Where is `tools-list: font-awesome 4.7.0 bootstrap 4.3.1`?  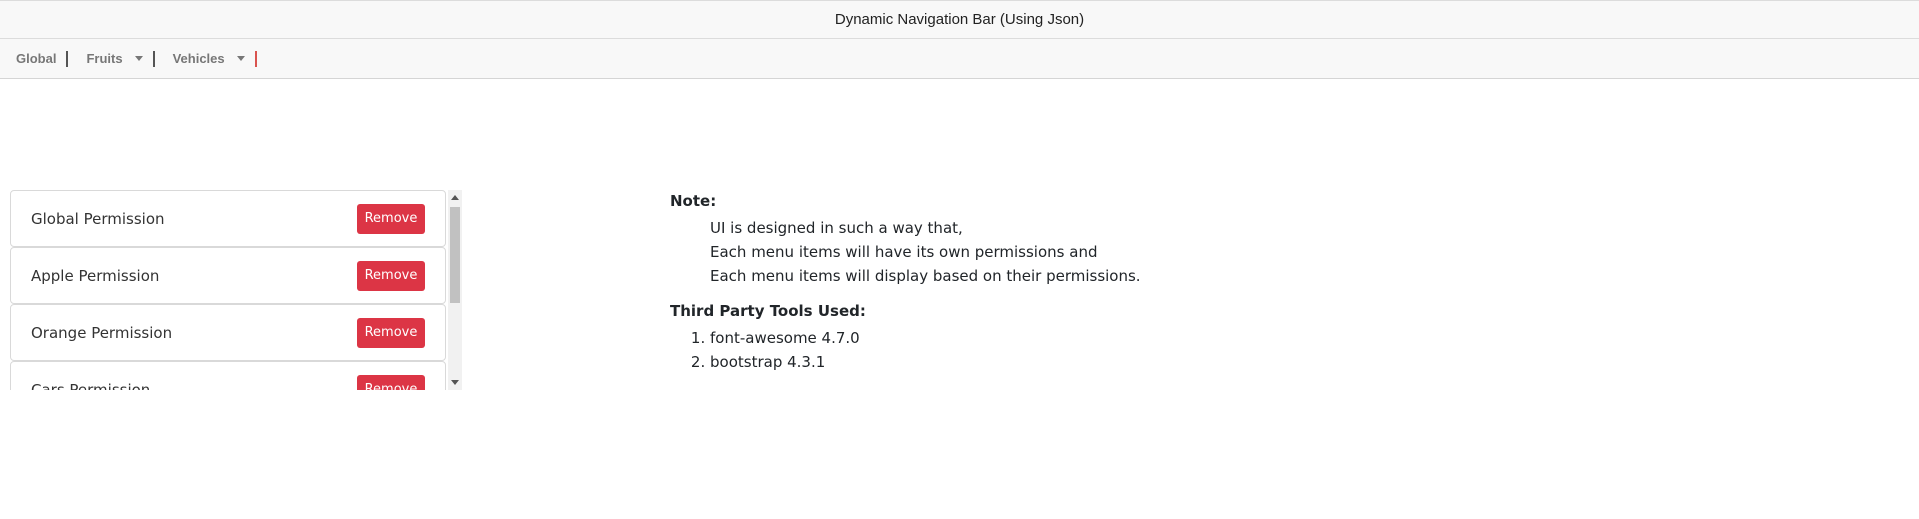
tools-list: font-awesome 4.7.0 bootstrap 4.3.1 is located at coordinates (905, 350).